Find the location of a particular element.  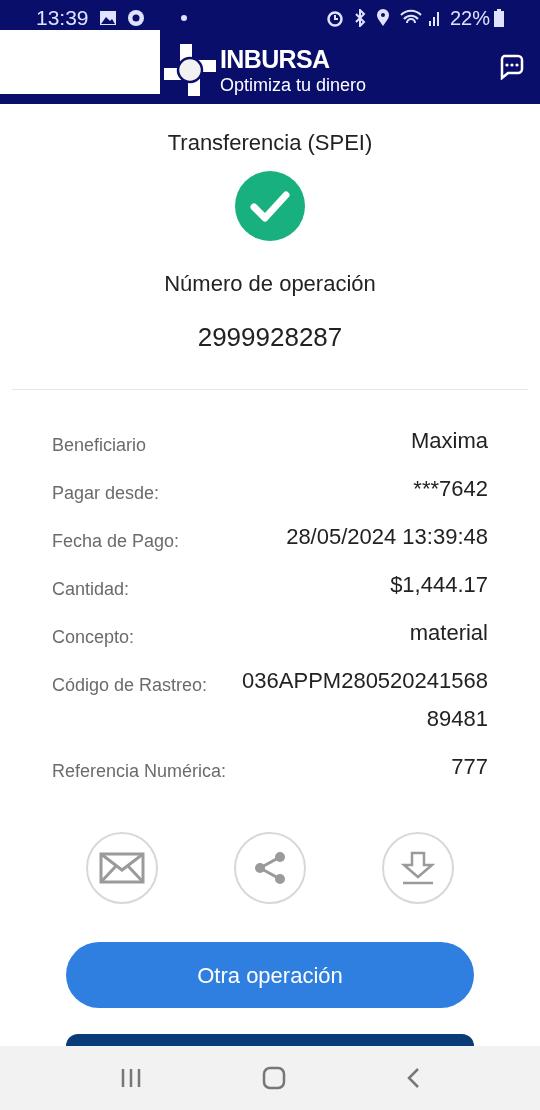

detail-value: 777 is located at coordinates (469, 767).